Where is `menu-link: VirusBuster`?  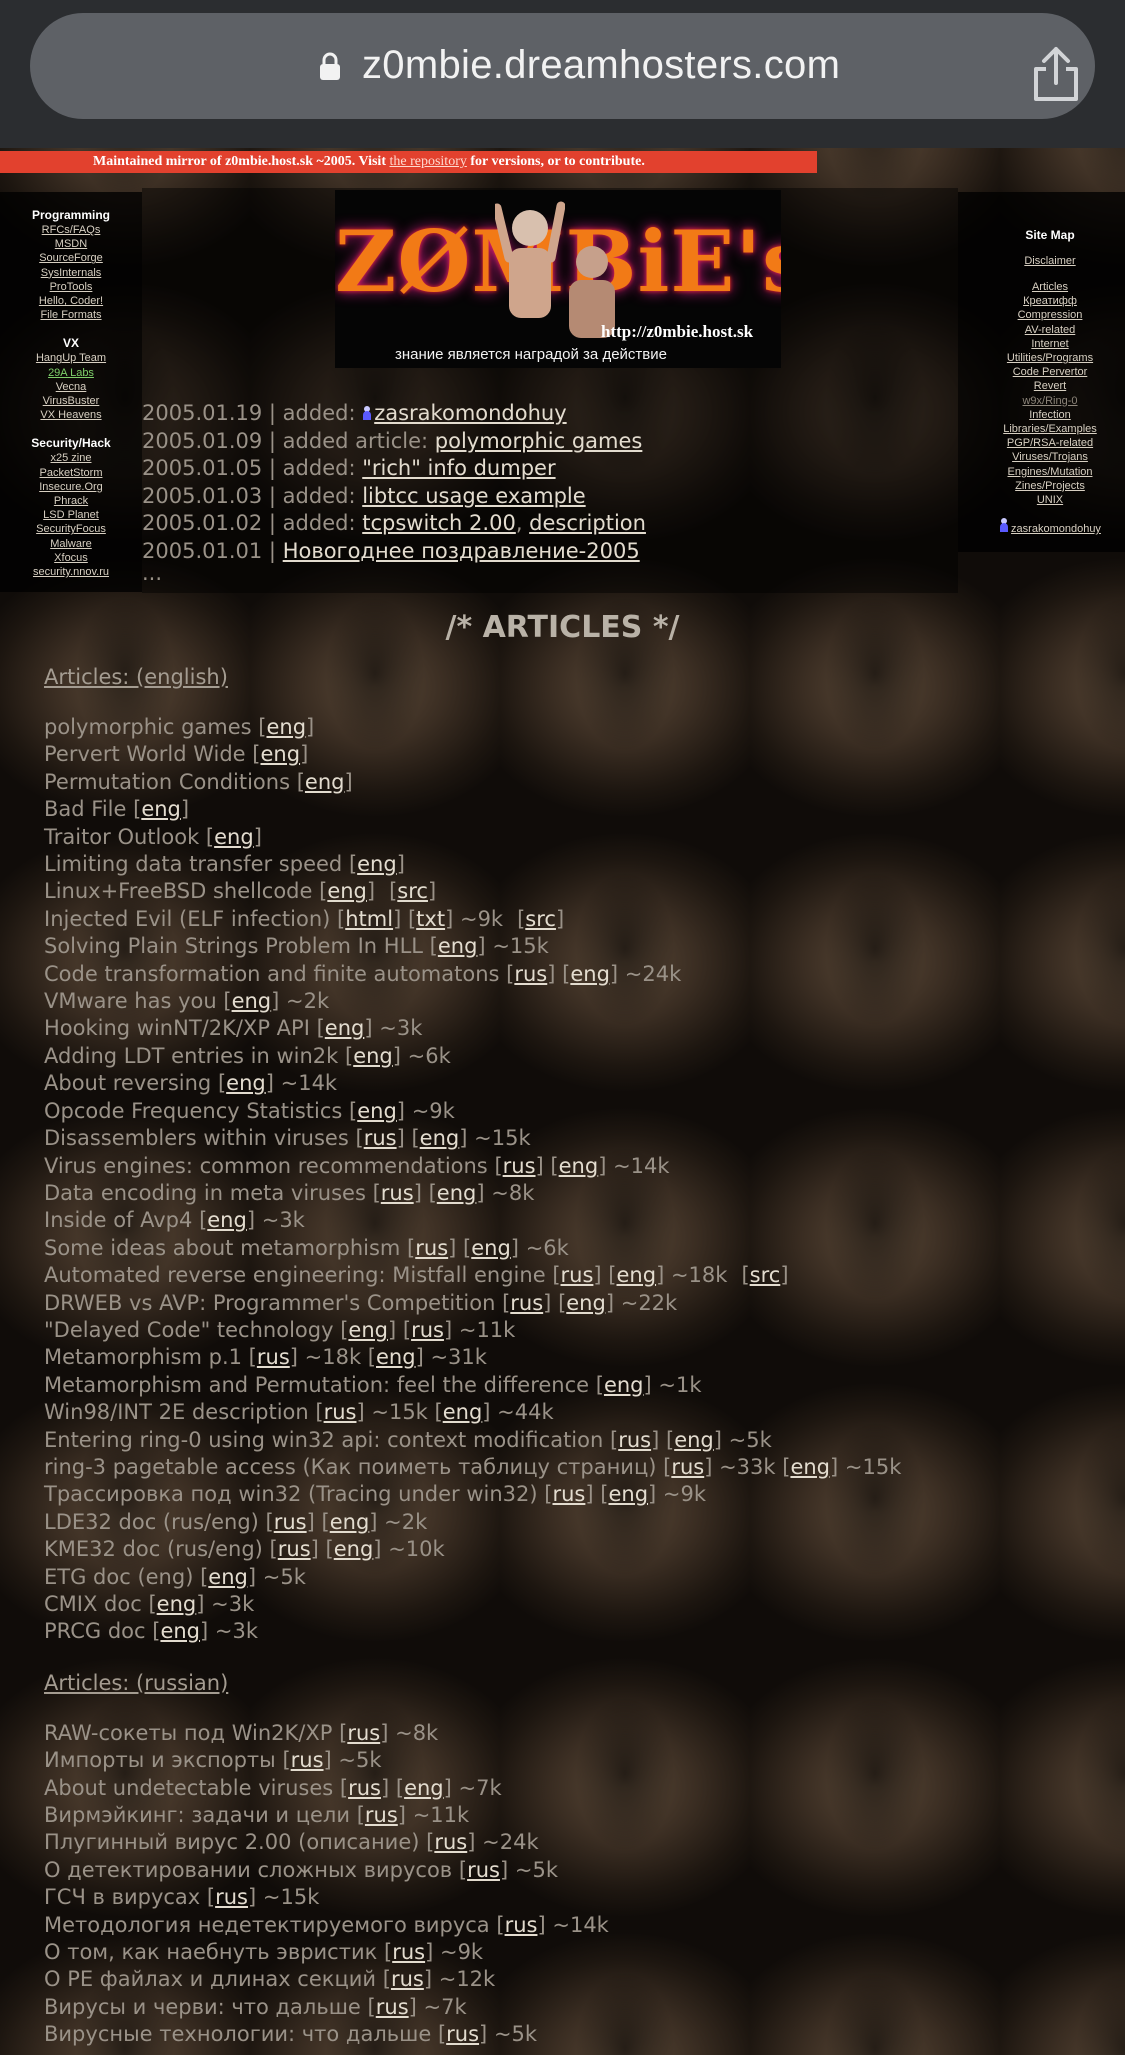 menu-link: VirusBuster is located at coordinates (71, 401).